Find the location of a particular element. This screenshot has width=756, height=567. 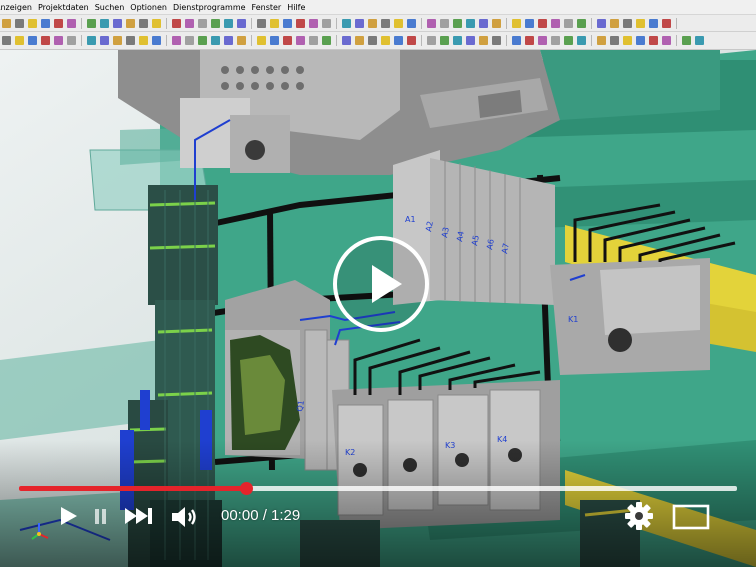

large-play-button is located at coordinates (381, 284).